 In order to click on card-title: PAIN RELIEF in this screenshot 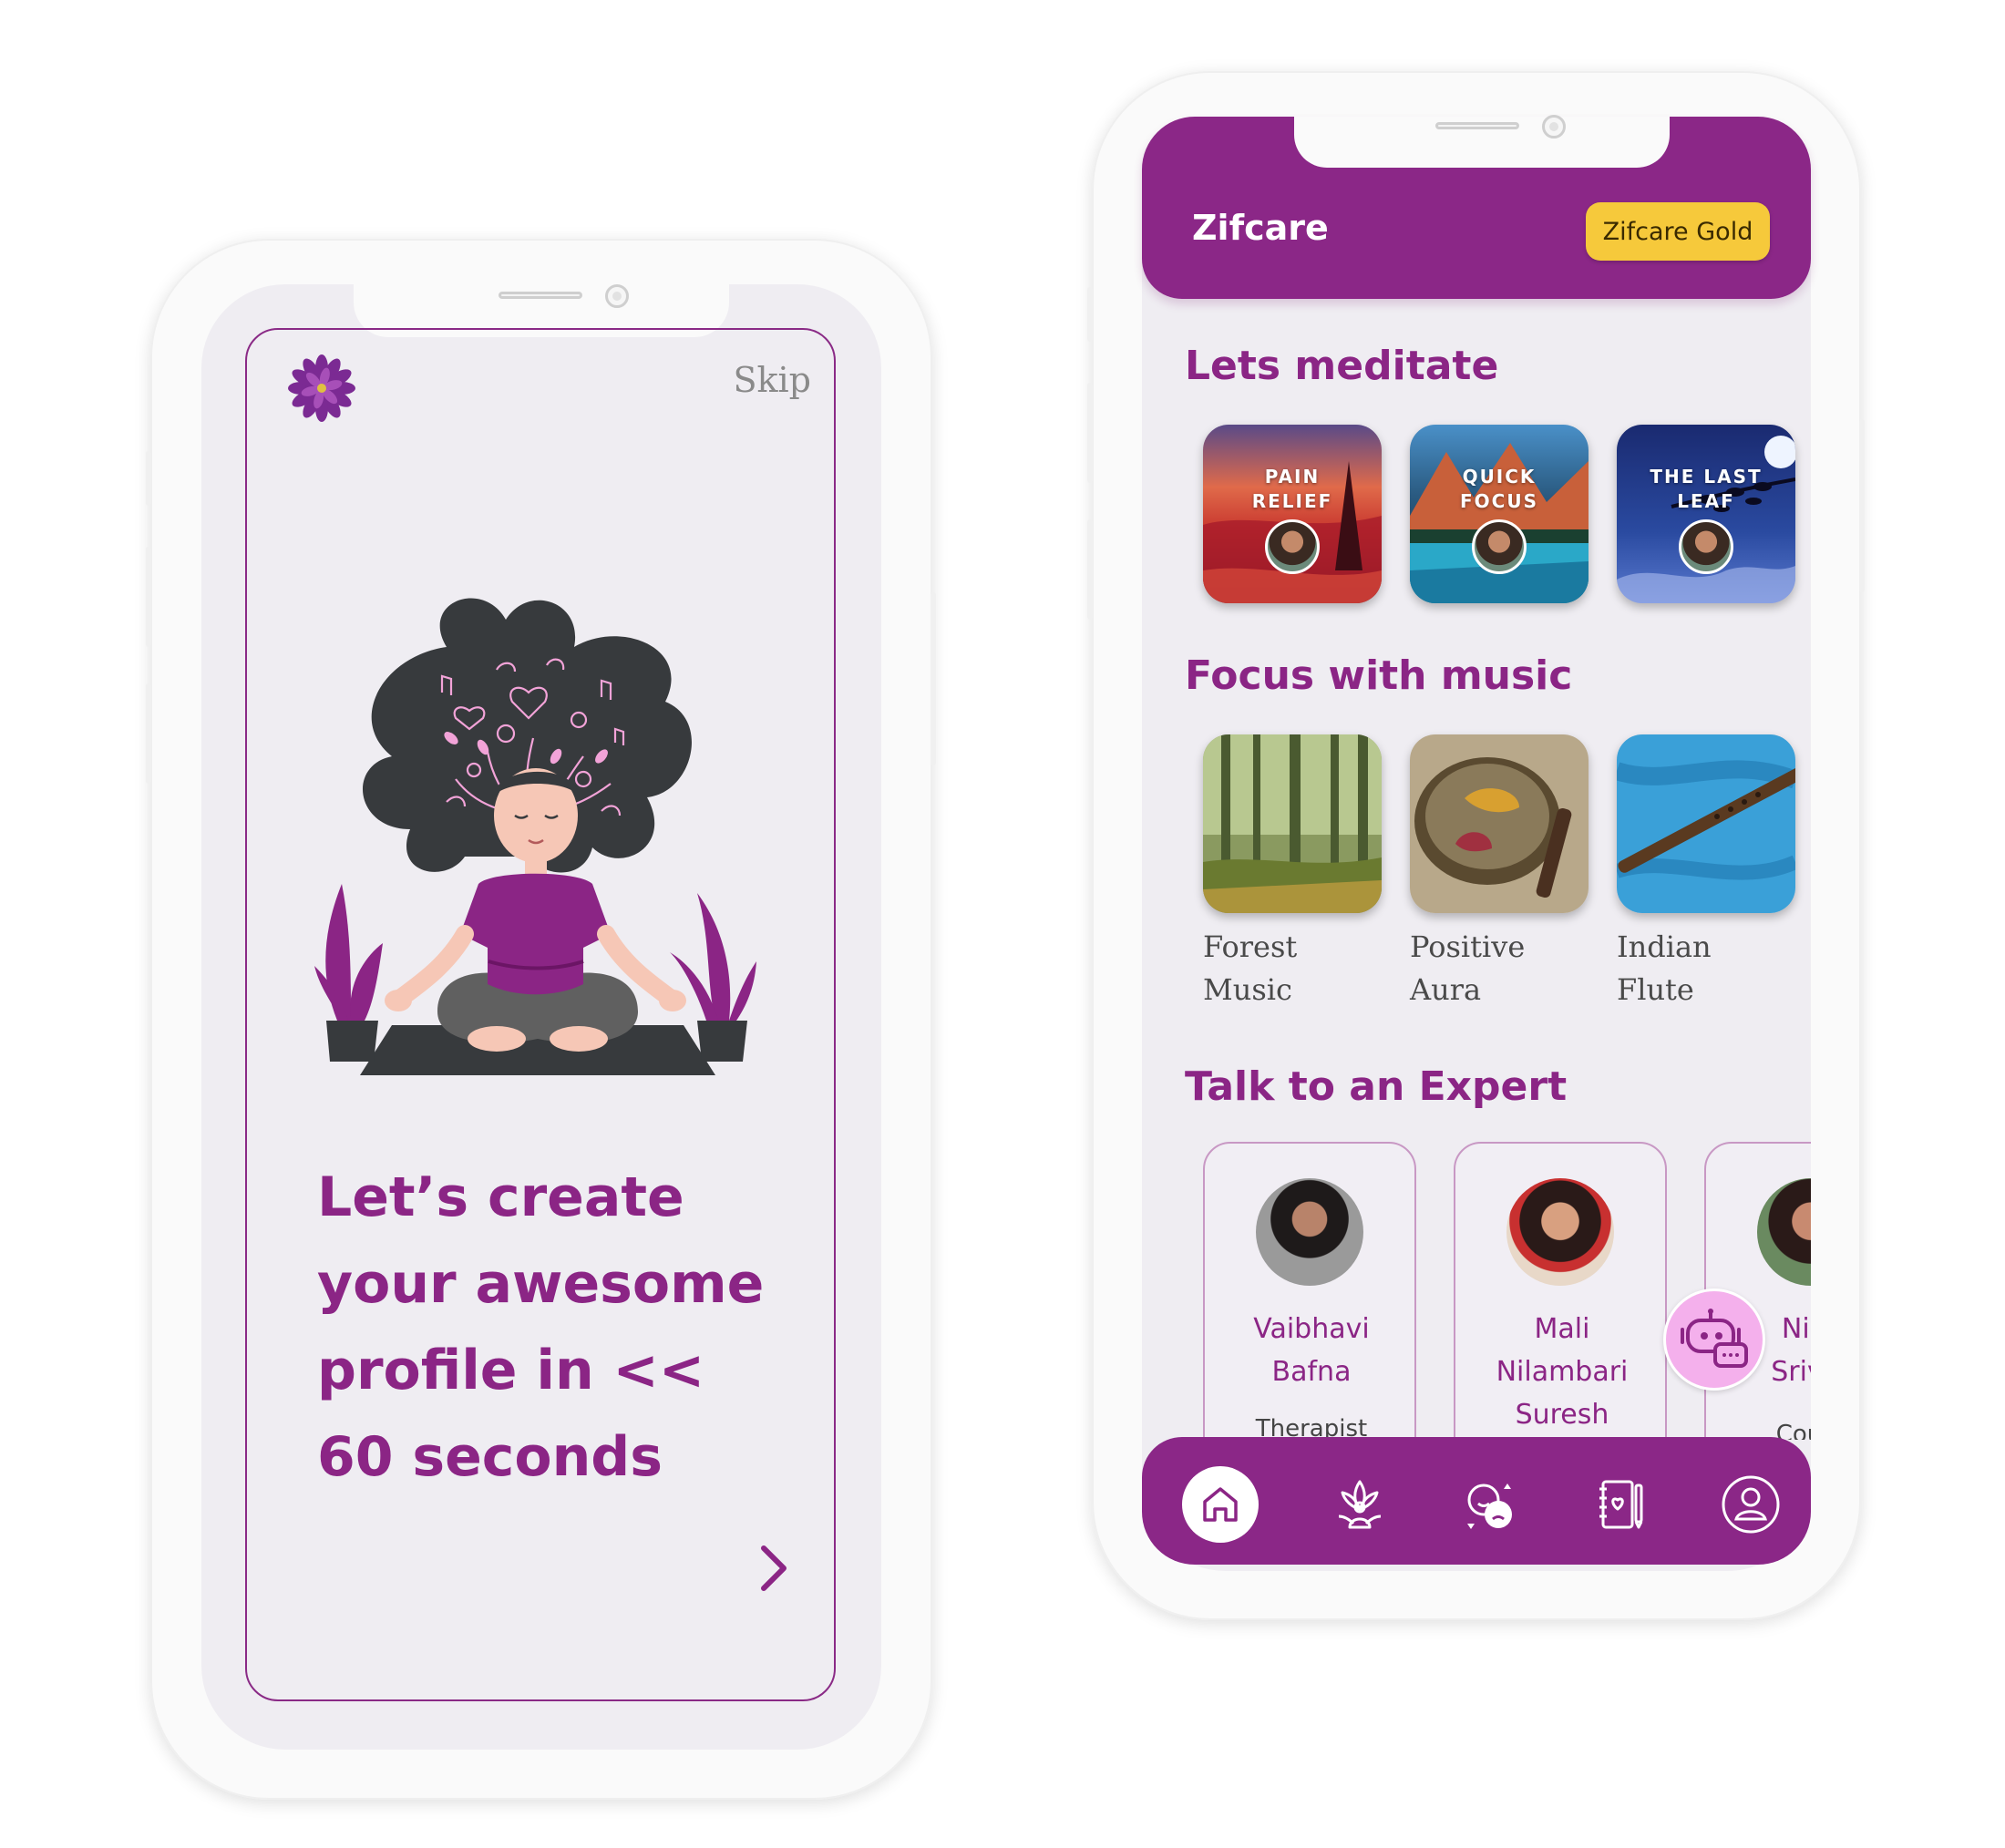, I will do `click(1292, 489)`.